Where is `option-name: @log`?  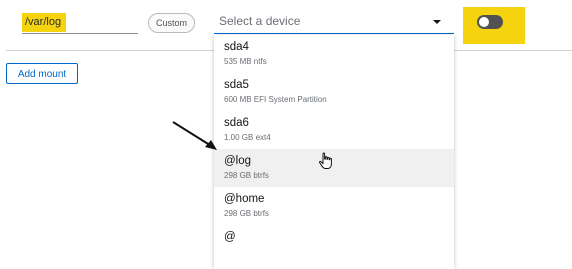 option-name: @log is located at coordinates (238, 161).